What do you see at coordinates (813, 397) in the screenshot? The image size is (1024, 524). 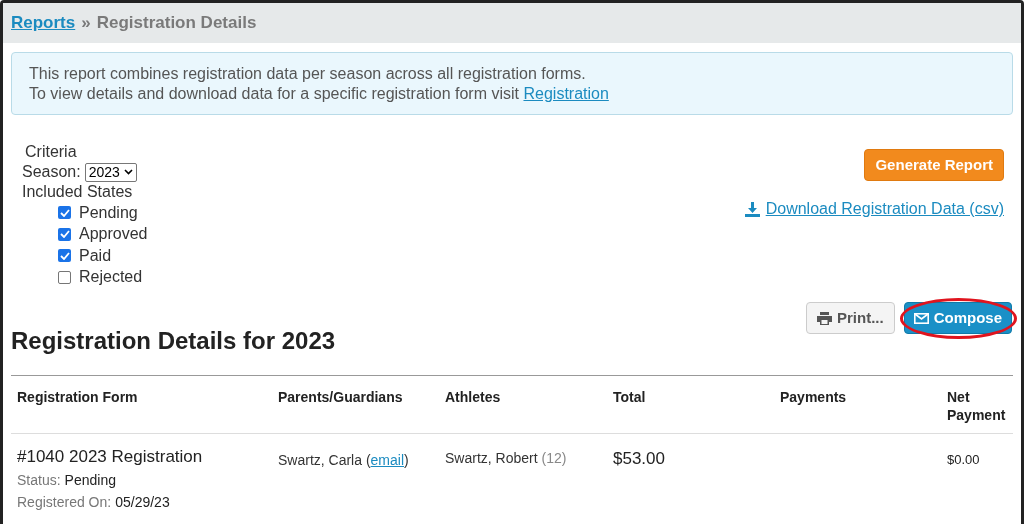 I see `column-header: Payments` at bounding box center [813, 397].